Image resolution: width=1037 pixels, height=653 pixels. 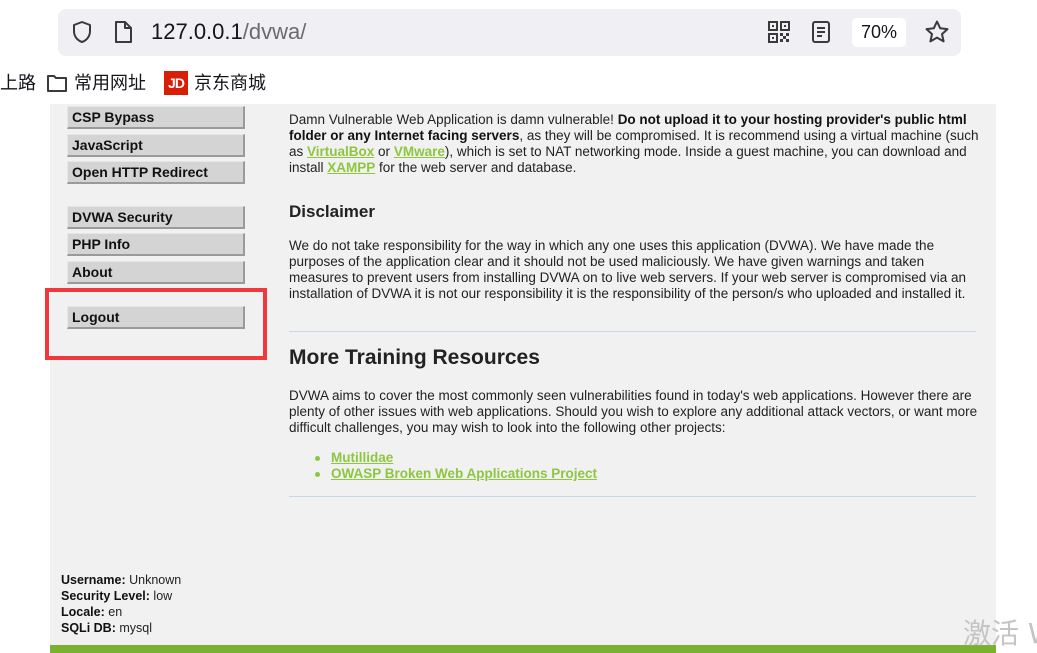 What do you see at coordinates (197, 31) in the screenshot?
I see `url-host: 127.0.0.1` at bounding box center [197, 31].